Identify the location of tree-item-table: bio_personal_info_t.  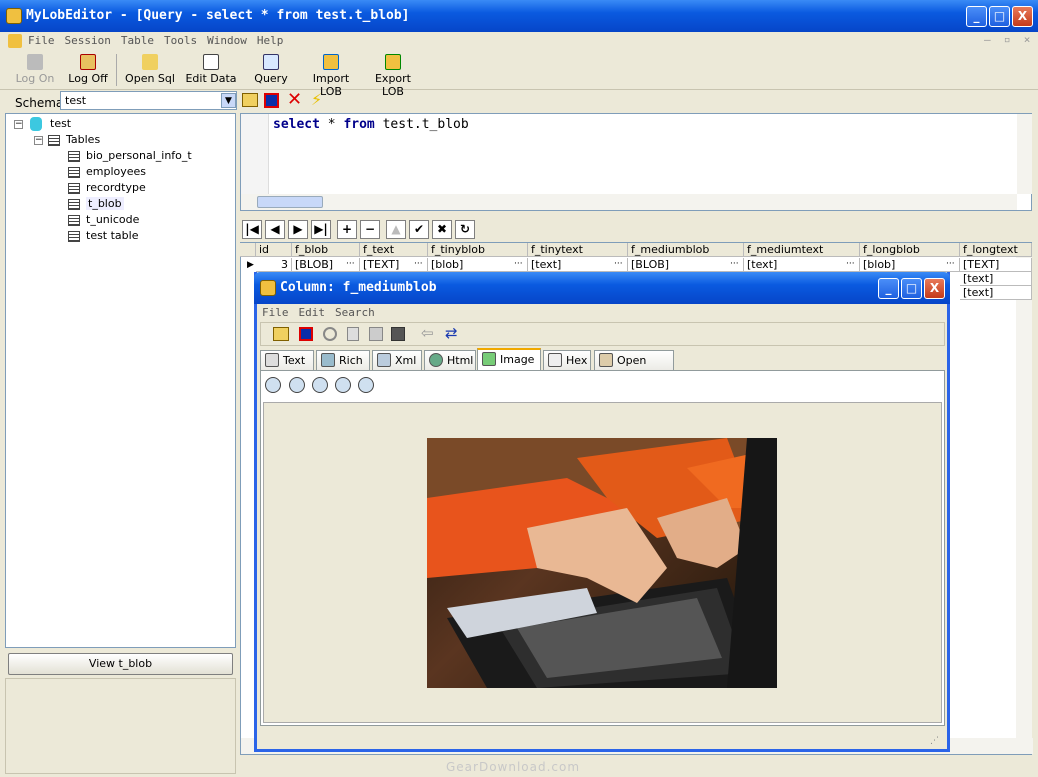
(130, 155).